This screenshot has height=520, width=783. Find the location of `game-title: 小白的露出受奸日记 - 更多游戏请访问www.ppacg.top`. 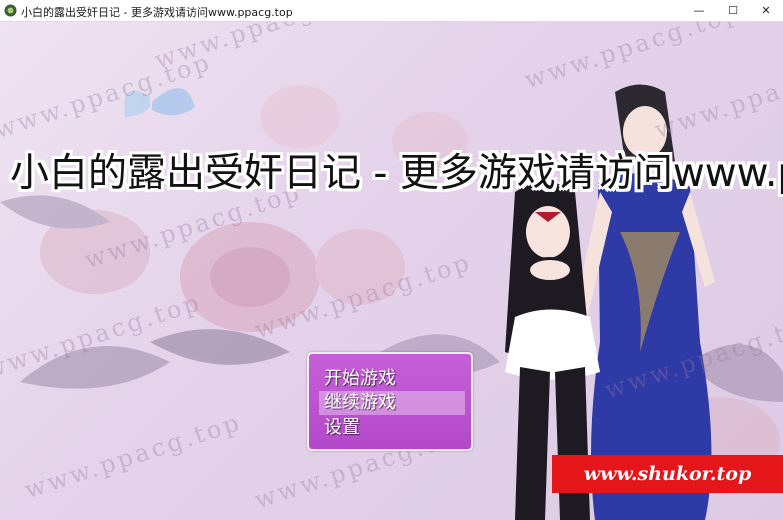

game-title: 小白的露出受奸日记 - 更多游戏请访问www.ppacg.top is located at coordinates (396, 173).